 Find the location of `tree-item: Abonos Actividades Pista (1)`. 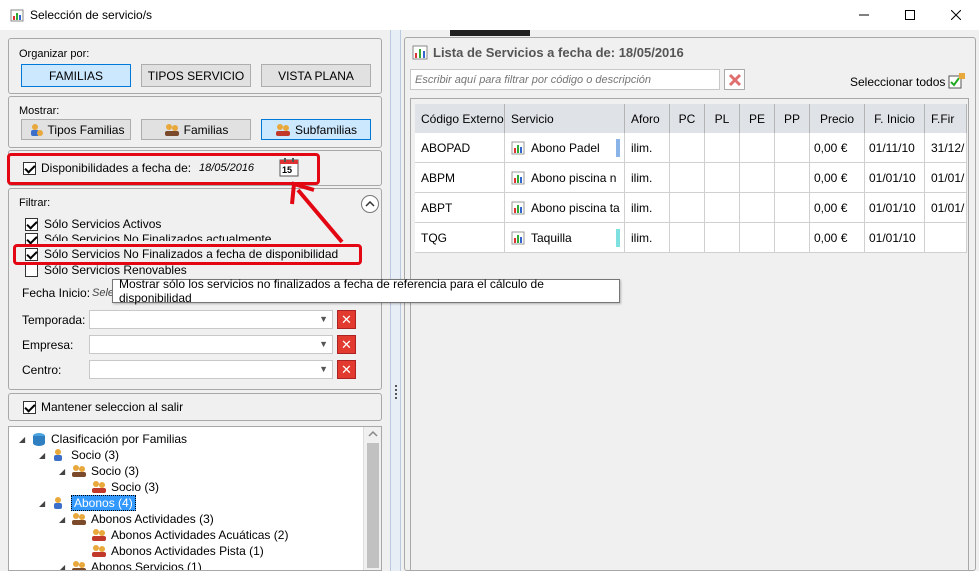

tree-item: Abonos Actividades Pista (1) is located at coordinates (177, 551).